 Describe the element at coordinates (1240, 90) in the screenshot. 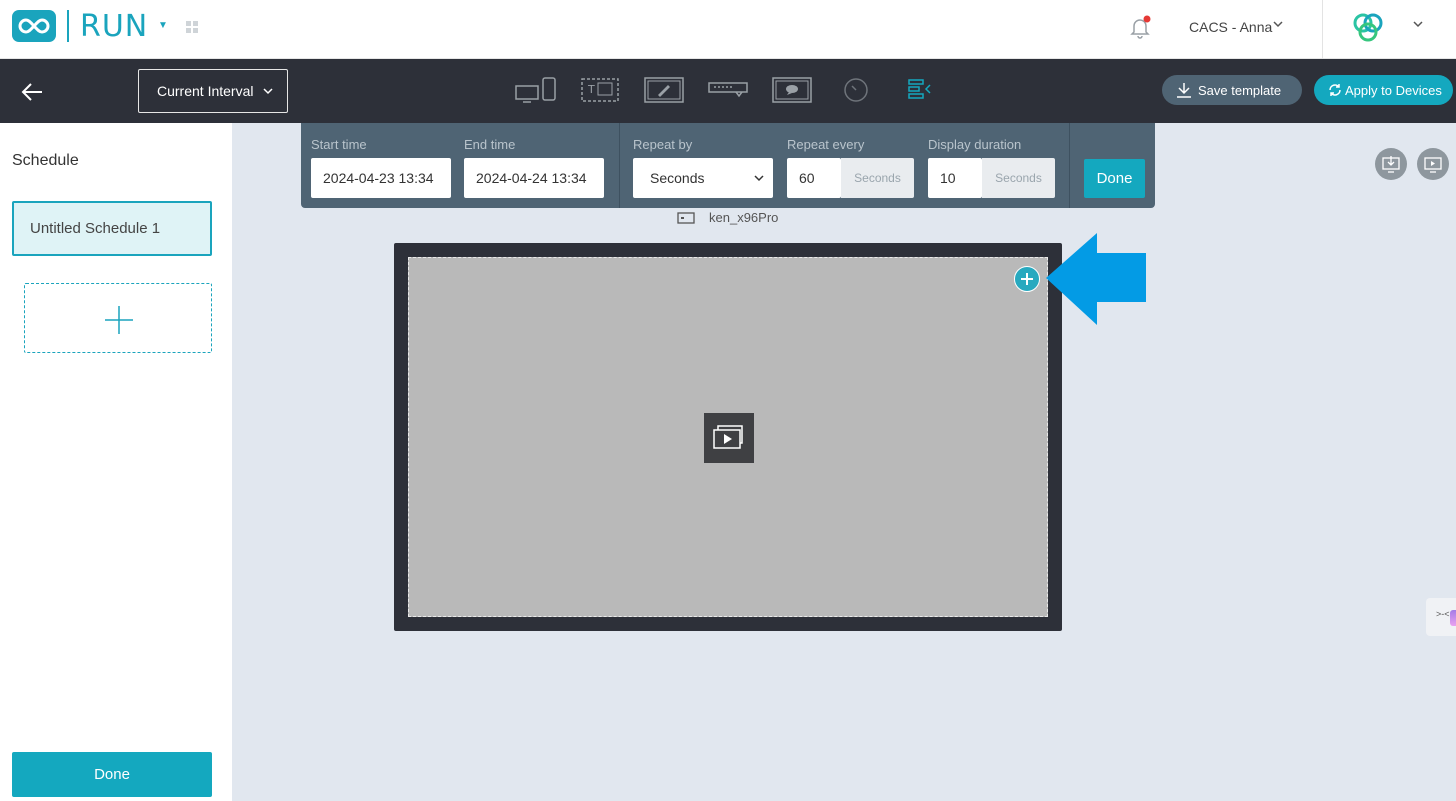

I see `save-template-label: Save template` at that location.